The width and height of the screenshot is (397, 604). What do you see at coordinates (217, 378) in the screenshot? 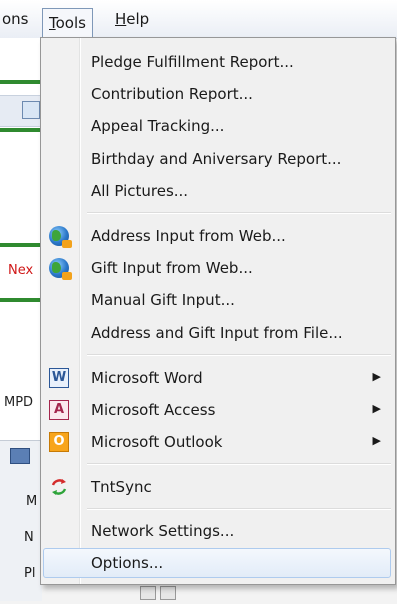
I see `menu-item-microsoft-word: W Microsoft Word ▶` at bounding box center [217, 378].